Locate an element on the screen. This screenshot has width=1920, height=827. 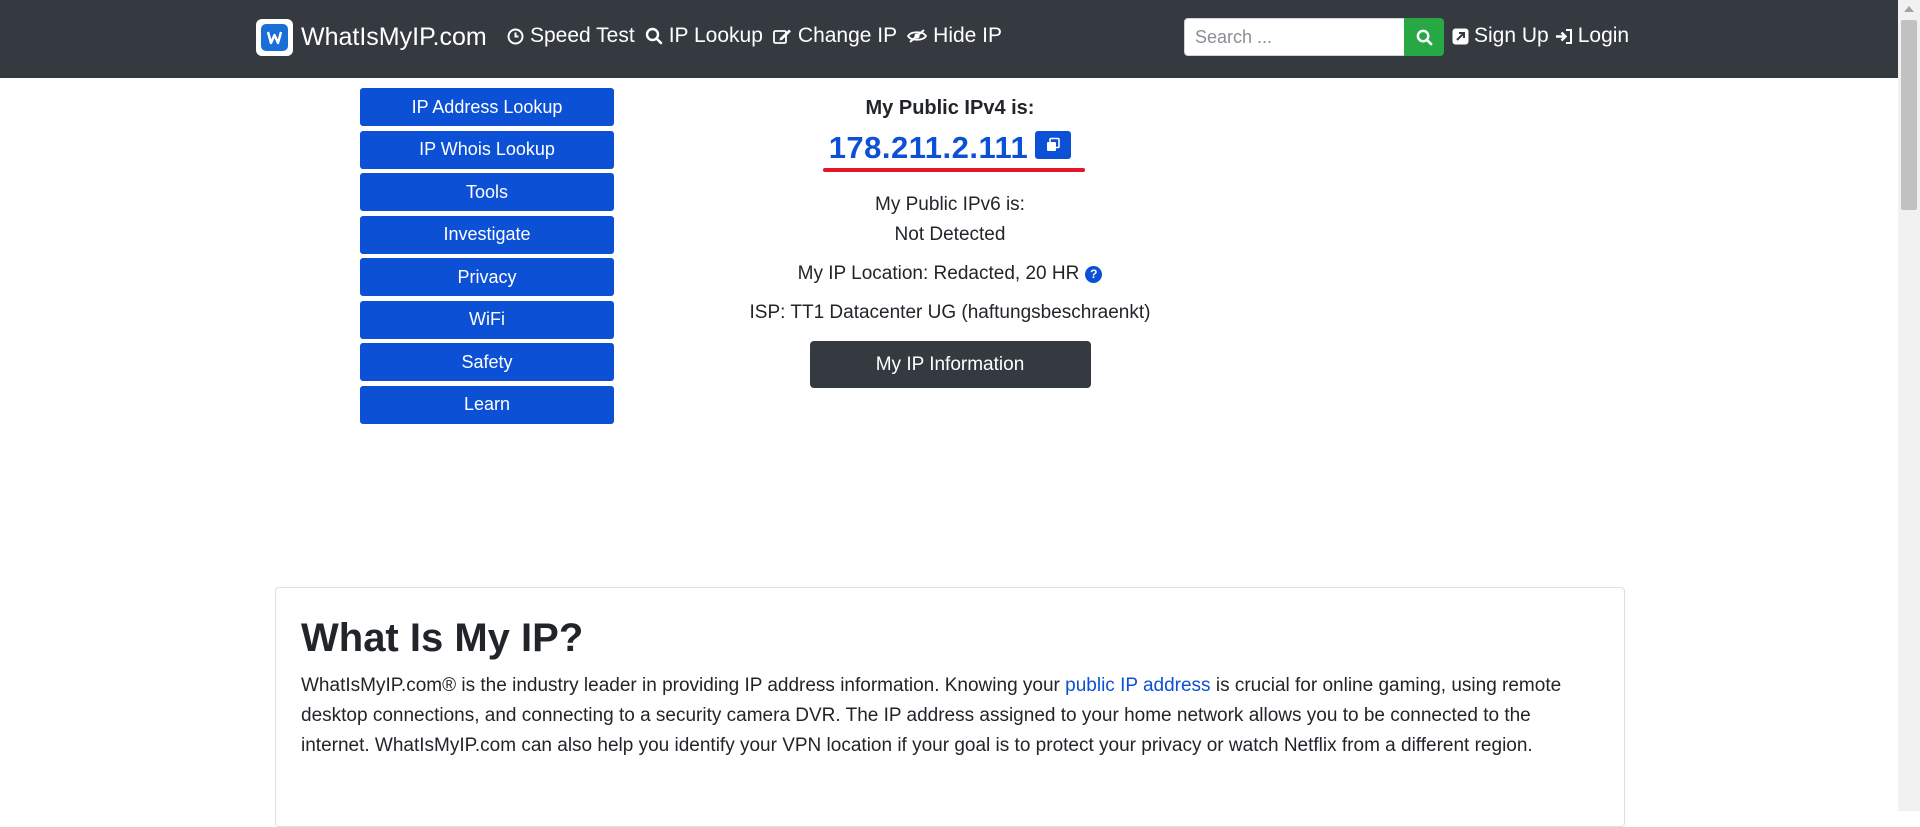
main-nav: Speed Test IP Lookup Change IP Hide IP is located at coordinates (754, 36).